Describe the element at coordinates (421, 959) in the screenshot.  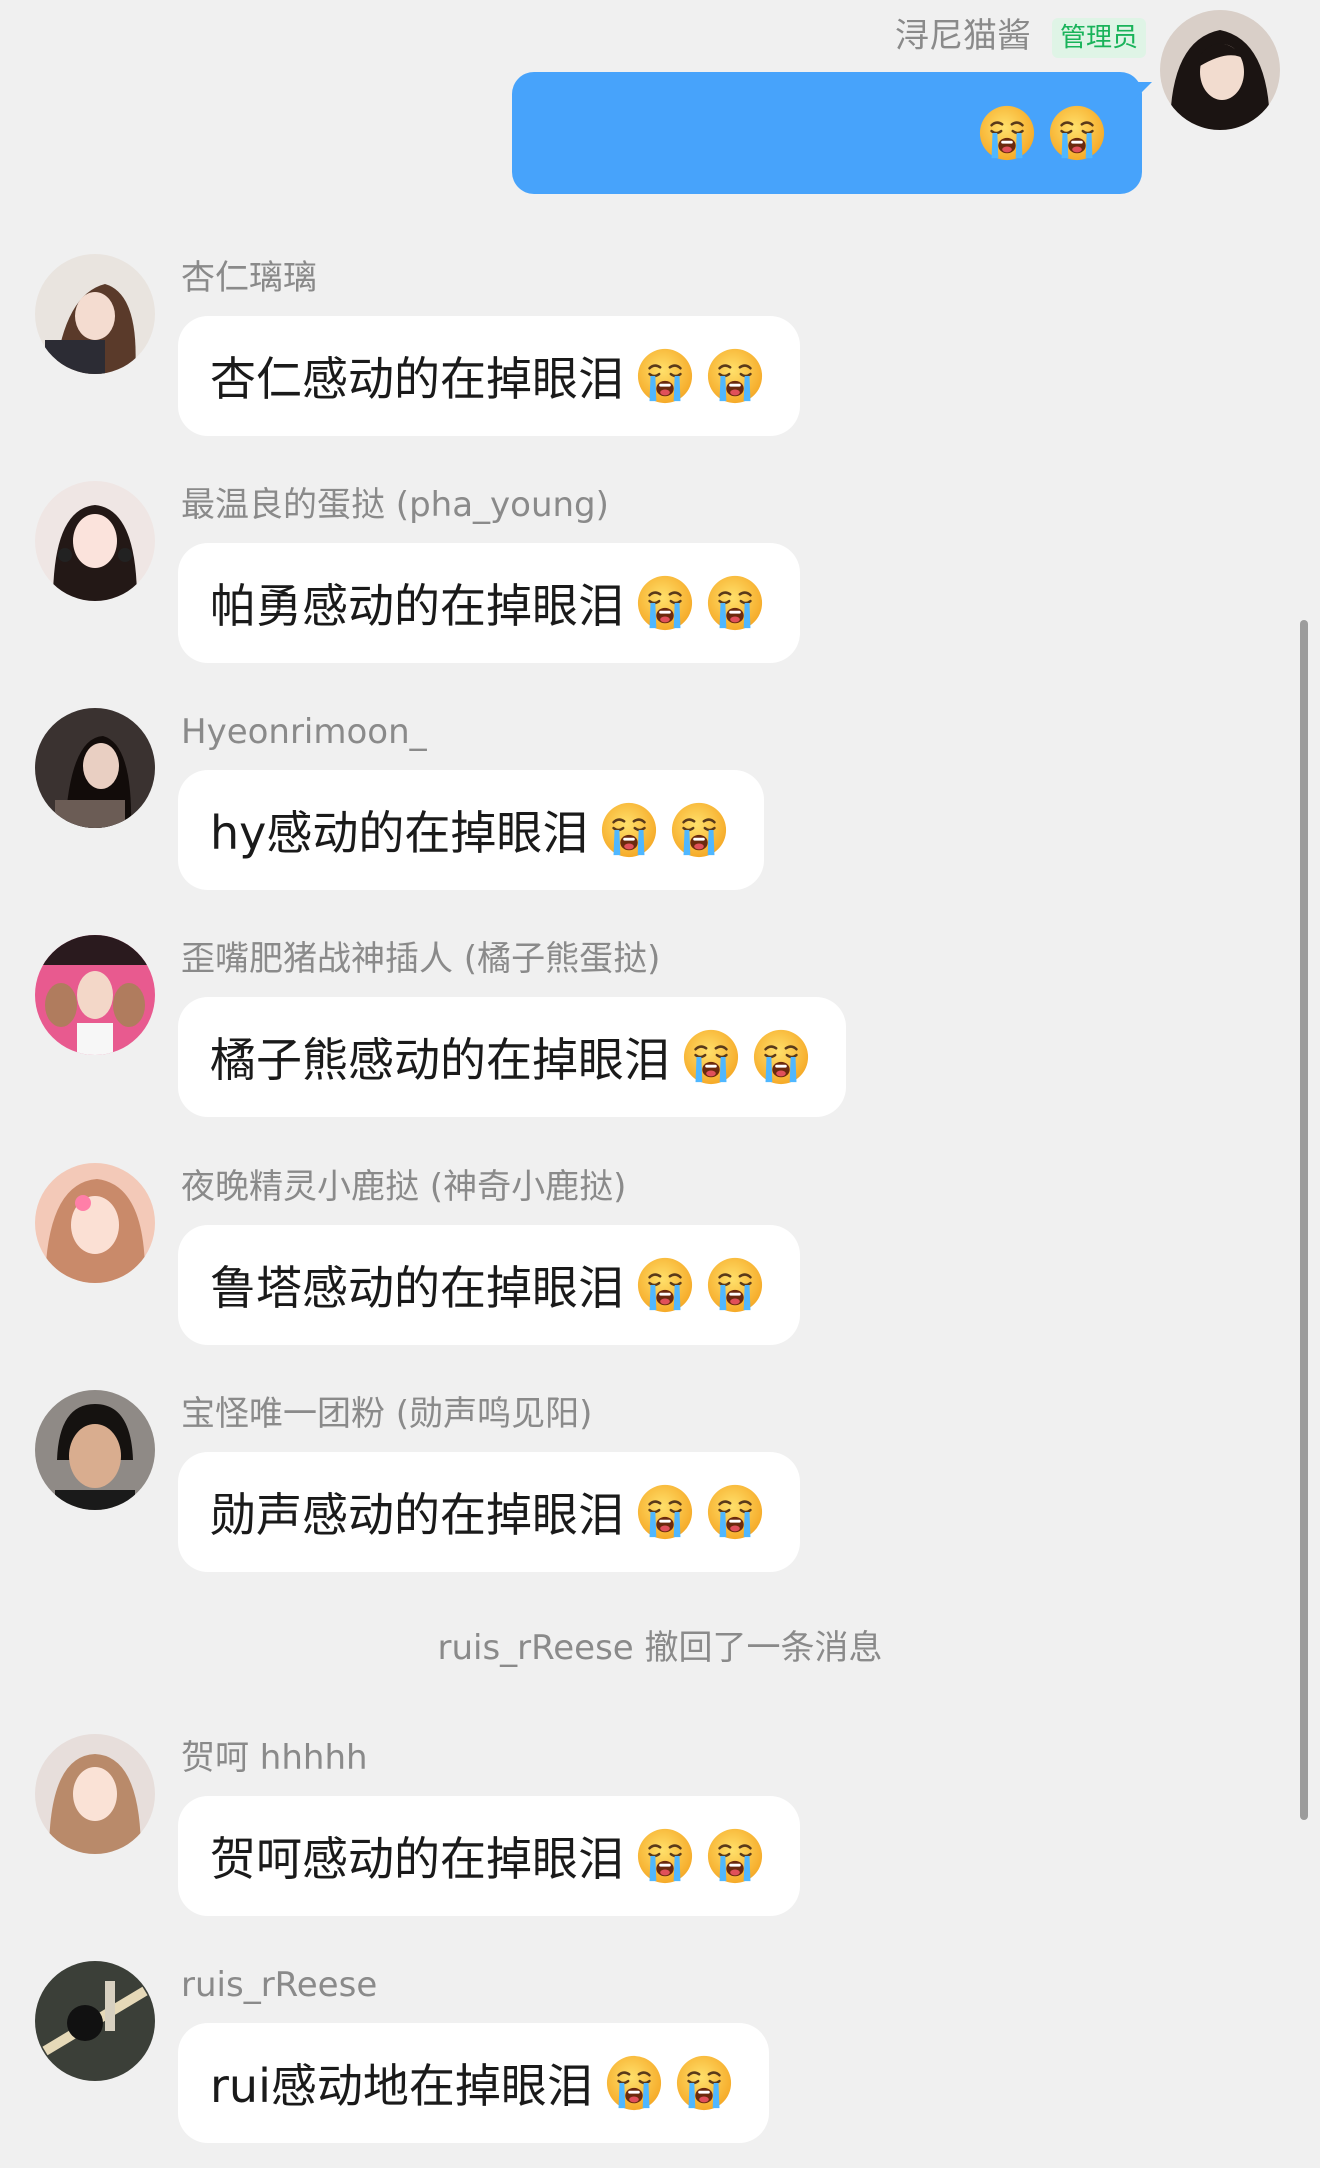
I see `sender-name: 歪嘴肥猪战神插人 (橘子熊蛋挞)` at that location.